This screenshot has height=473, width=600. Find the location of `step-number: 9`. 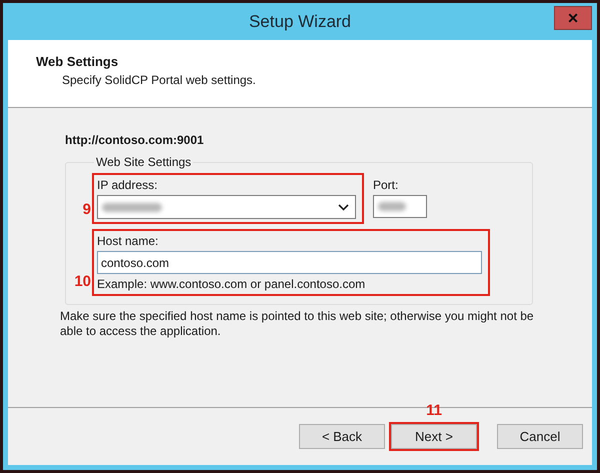

step-number: 9 is located at coordinates (86, 209).